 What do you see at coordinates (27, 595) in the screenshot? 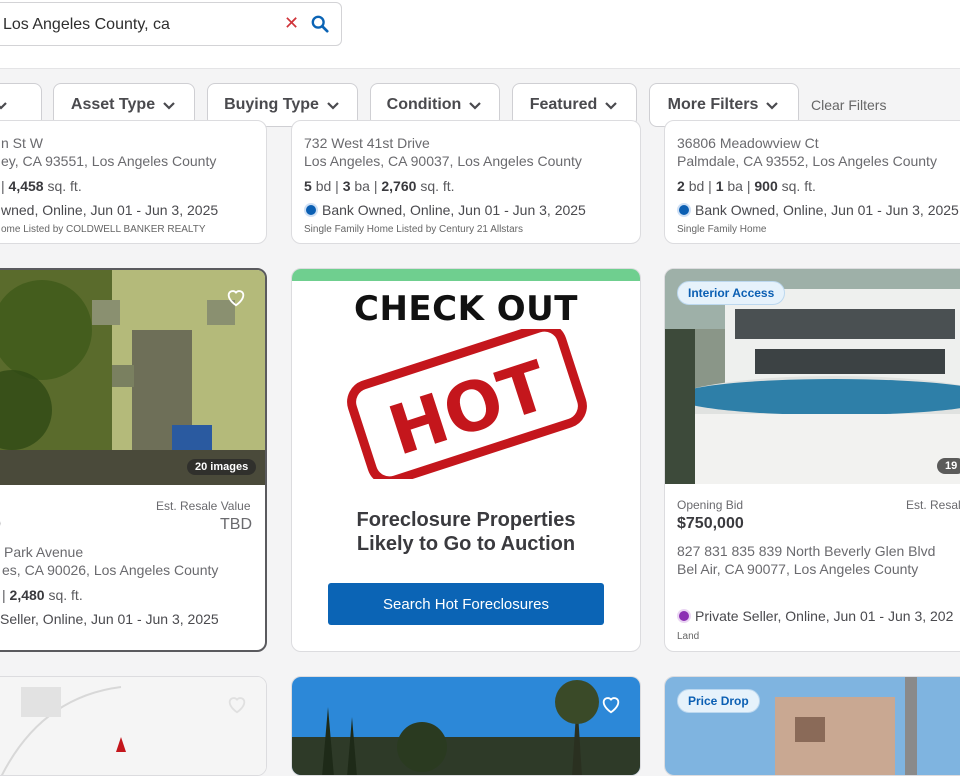
I see `sqft-value: 2,480` at bounding box center [27, 595].